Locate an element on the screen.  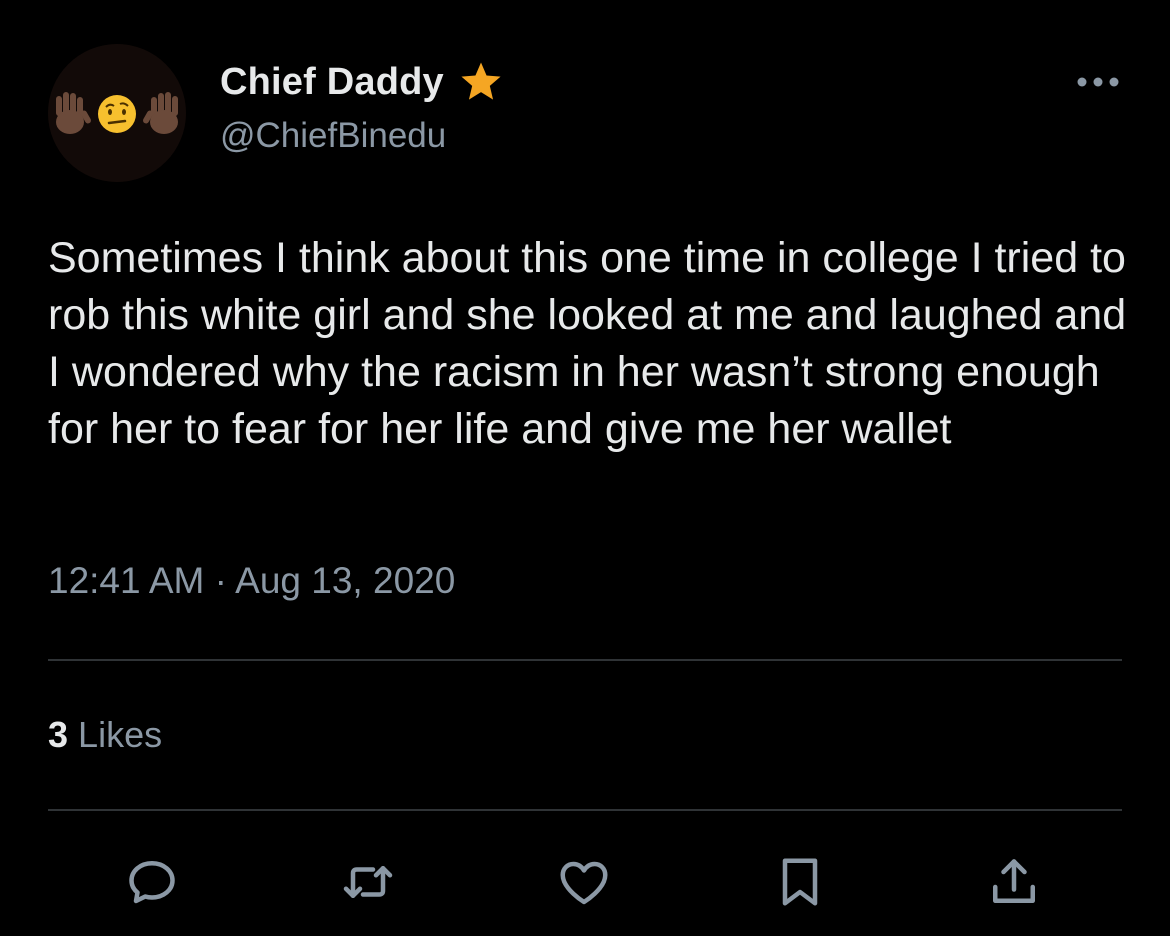
star-icon is located at coordinates (481, 81).